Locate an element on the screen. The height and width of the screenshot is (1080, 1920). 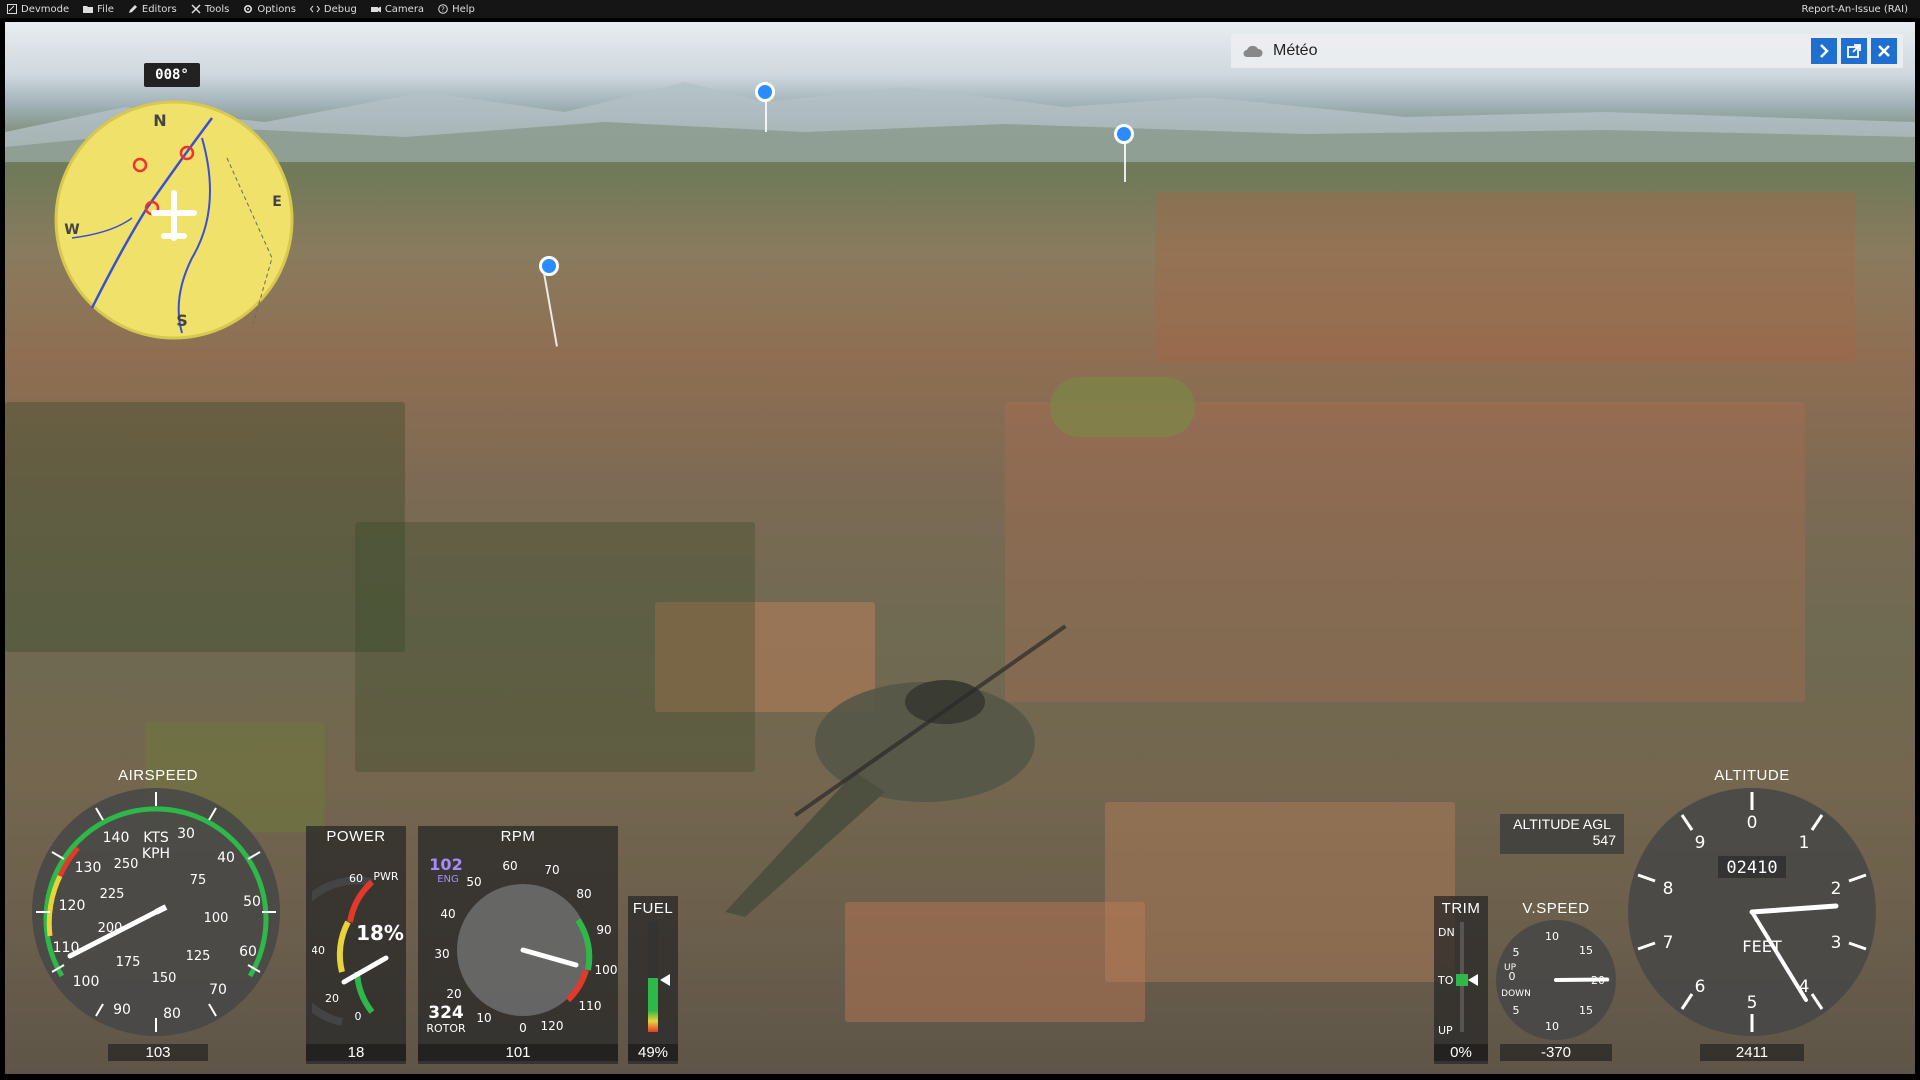
kts-tick: 120 is located at coordinates (72, 906).